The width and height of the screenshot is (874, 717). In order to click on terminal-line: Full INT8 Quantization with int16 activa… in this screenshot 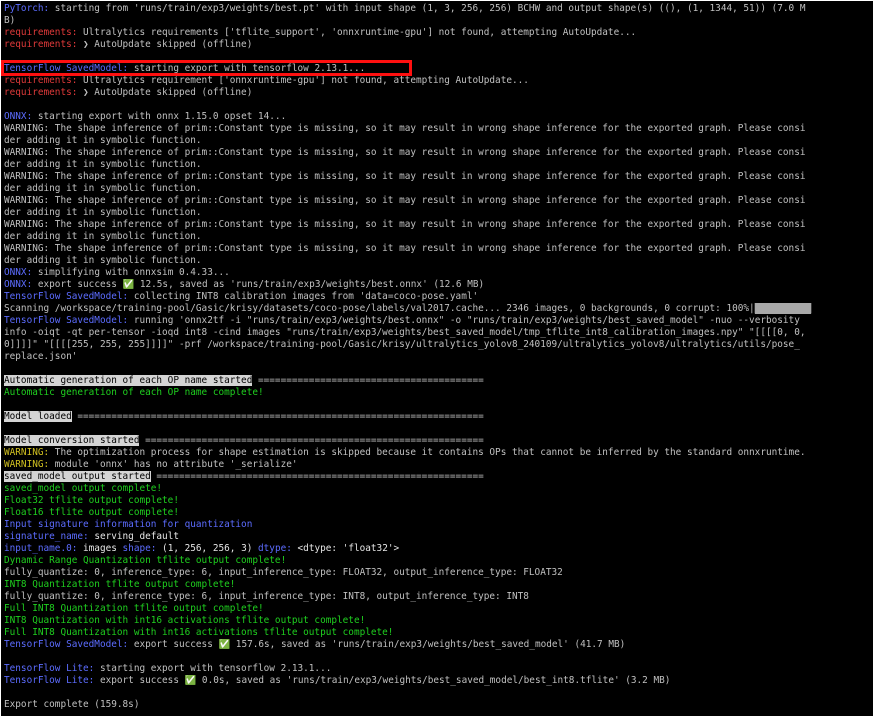, I will do `click(436, 633)`.